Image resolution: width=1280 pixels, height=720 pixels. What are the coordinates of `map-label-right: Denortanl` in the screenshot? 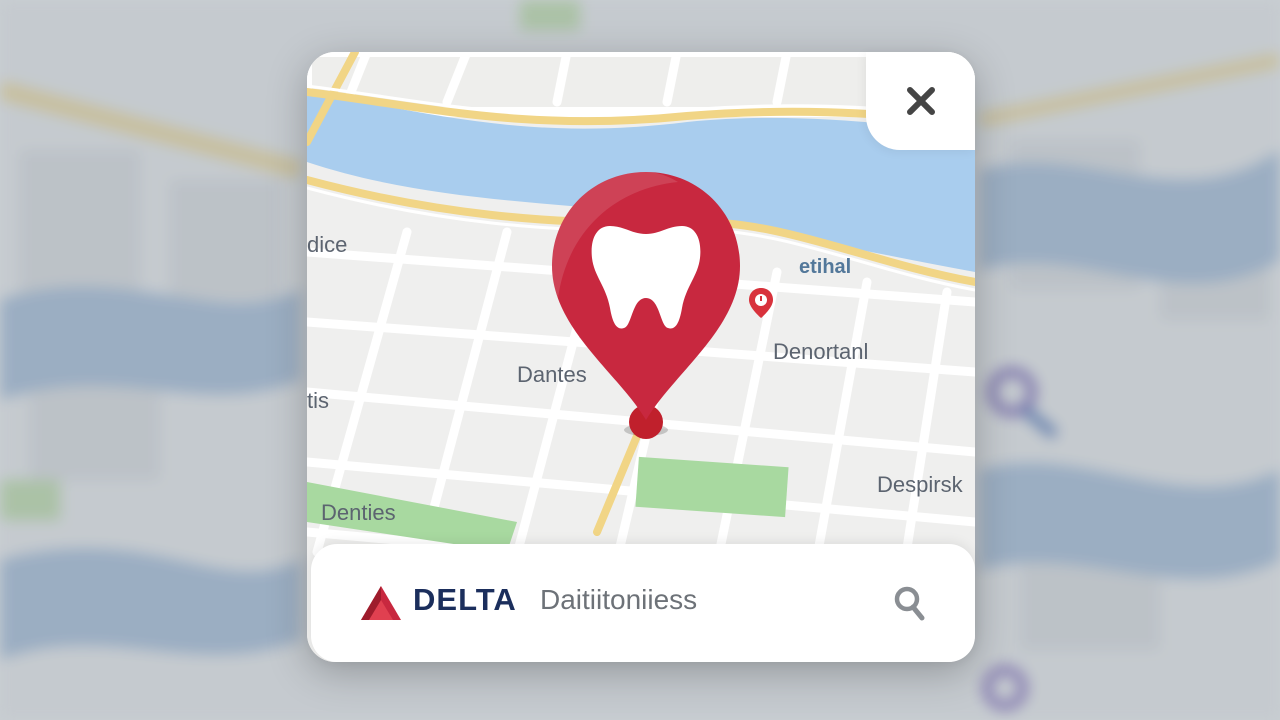 It's located at (821, 351).